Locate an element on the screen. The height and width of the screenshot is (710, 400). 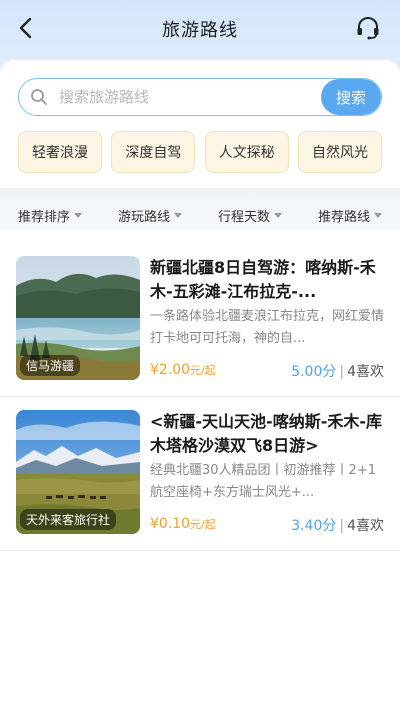
search-bar: 搜索 is located at coordinates (200, 97).